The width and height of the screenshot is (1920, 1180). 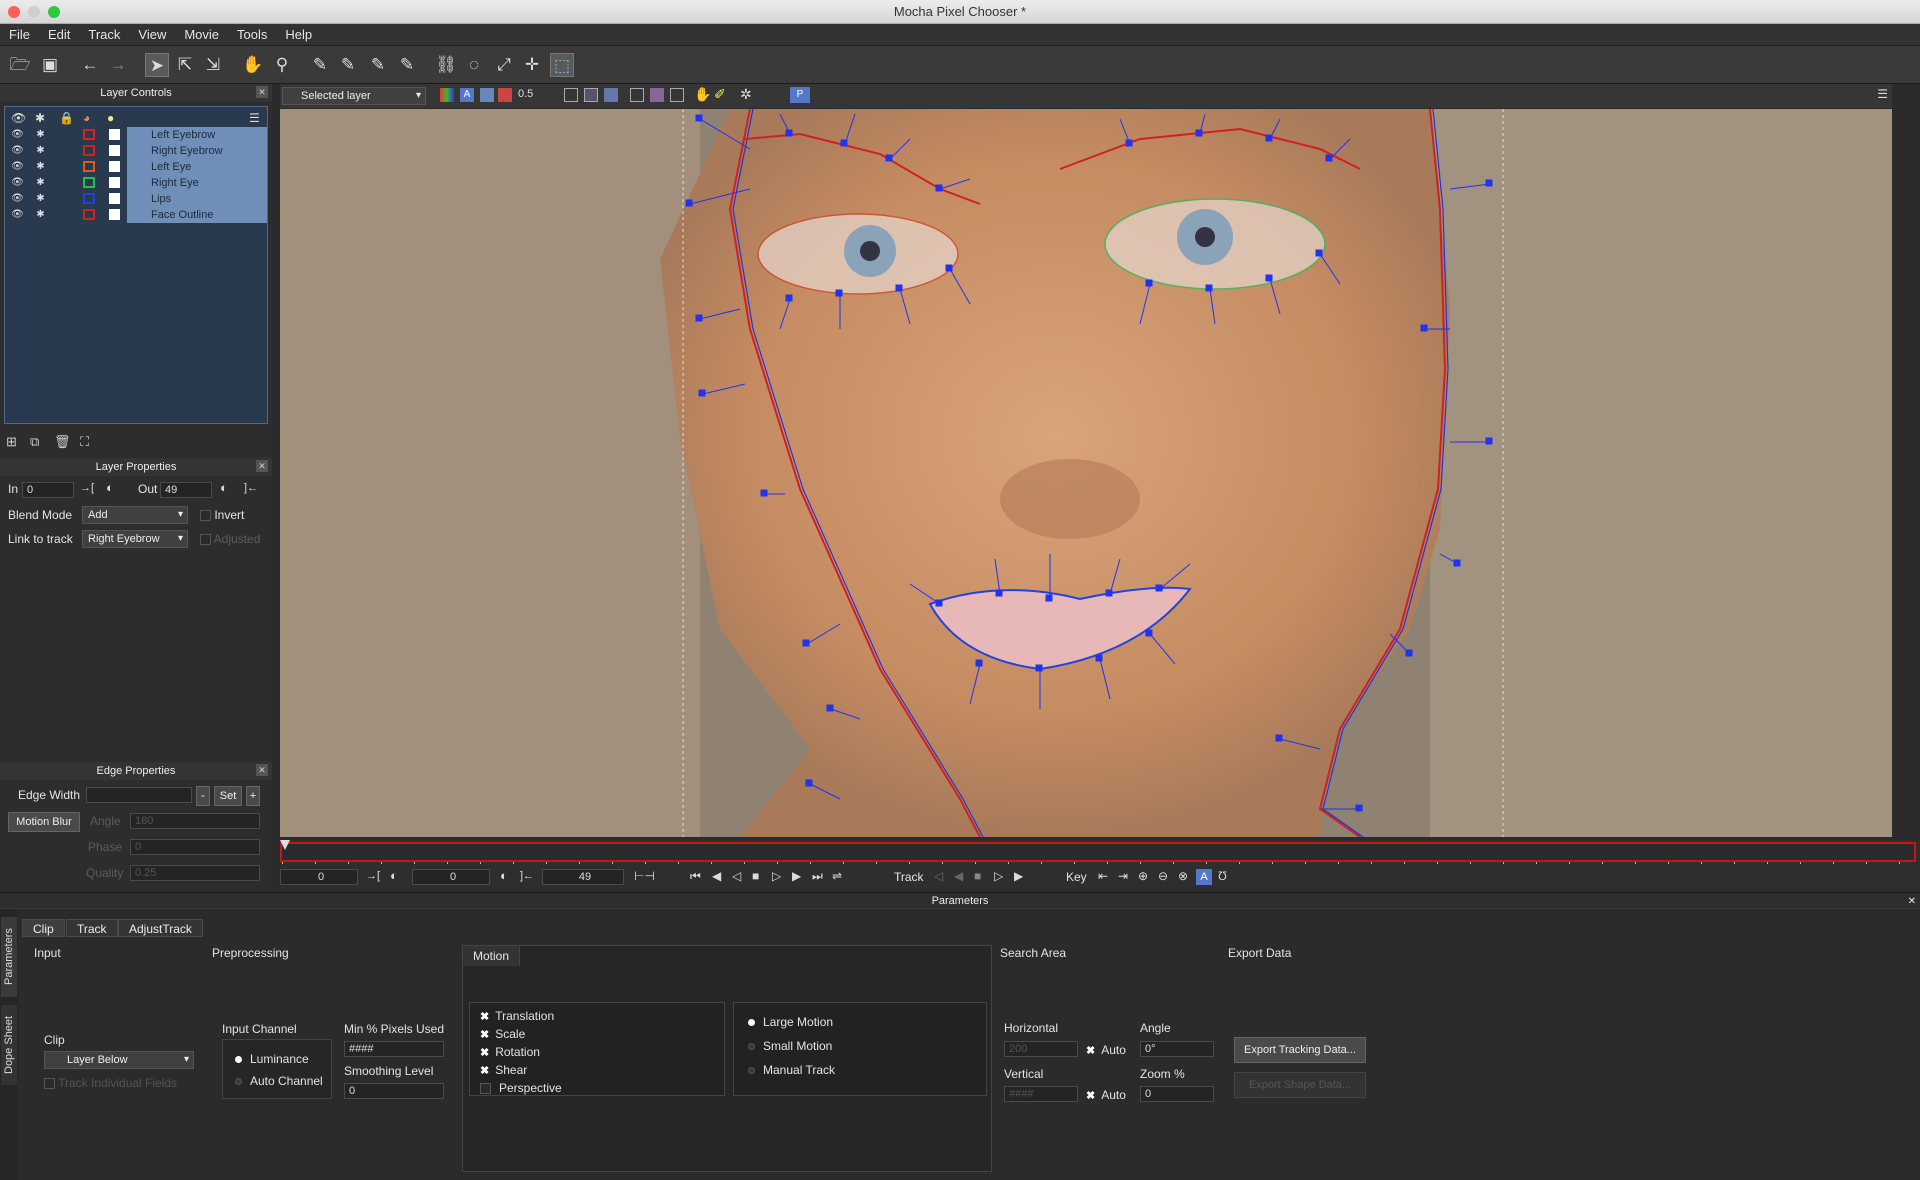 What do you see at coordinates (50, 65) in the screenshot?
I see `save-icon: ▣` at bounding box center [50, 65].